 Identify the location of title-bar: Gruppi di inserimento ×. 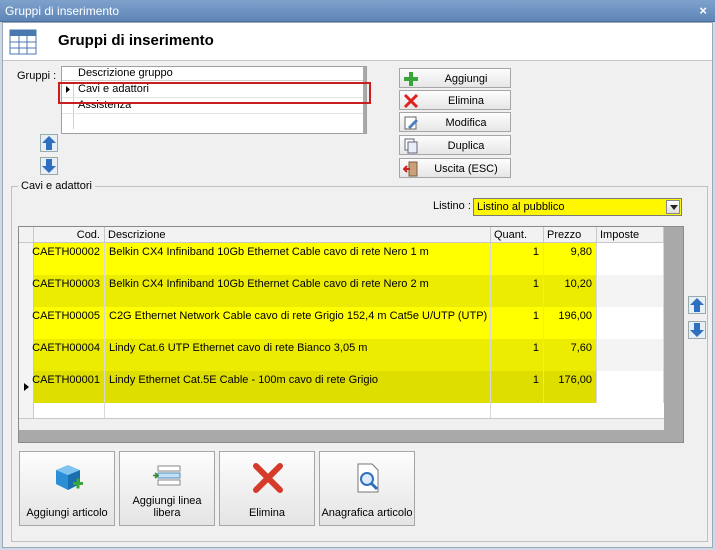
(357, 11).